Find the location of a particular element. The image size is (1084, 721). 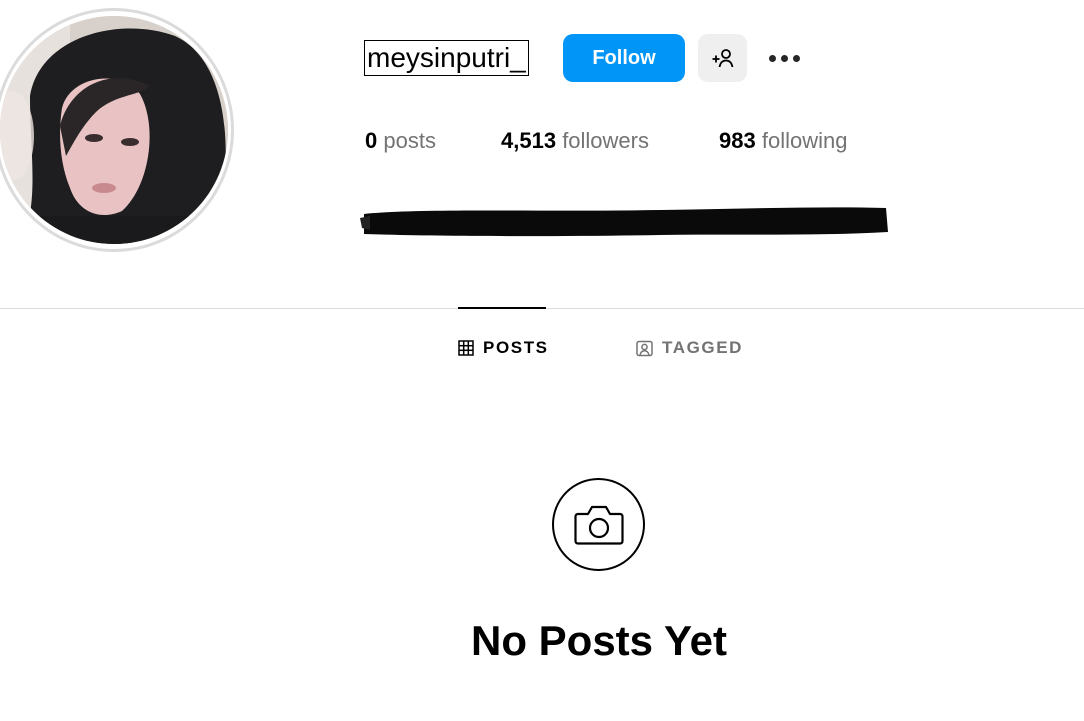

tab-posts-label: POSTS is located at coordinates (516, 347).